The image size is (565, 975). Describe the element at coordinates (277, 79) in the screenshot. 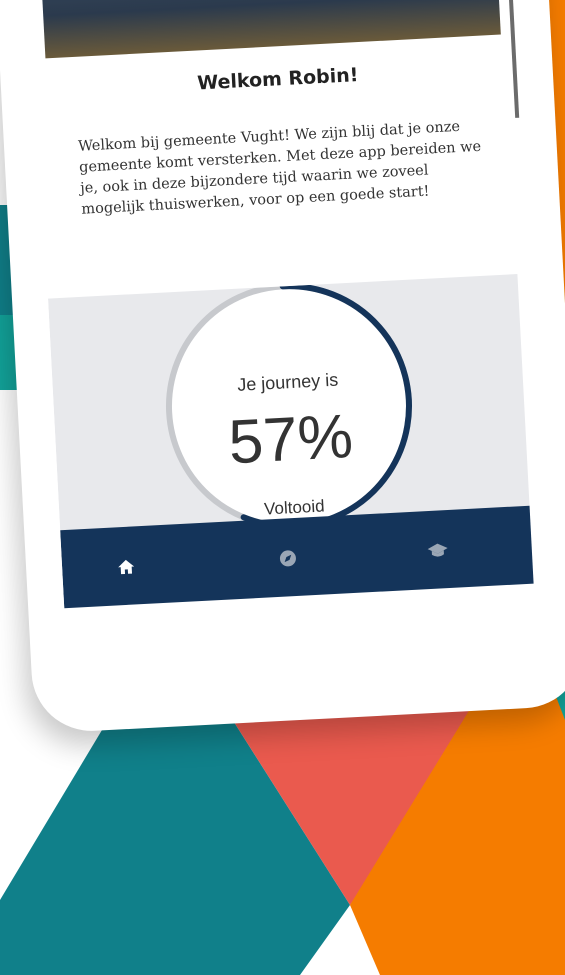

I see `welcome-title: Welkom Robin!` at that location.